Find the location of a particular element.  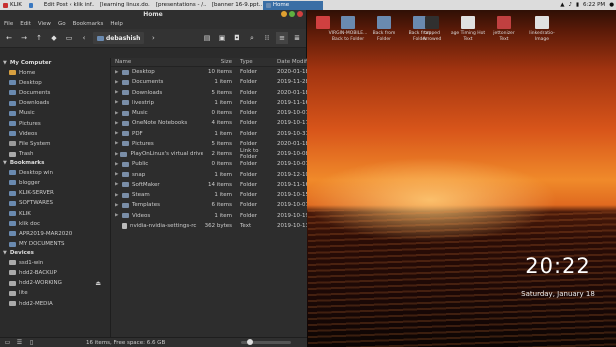

file-row: ▶ Steam 1 item Folder 2019-10-15 is located at coordinates (209, 195).